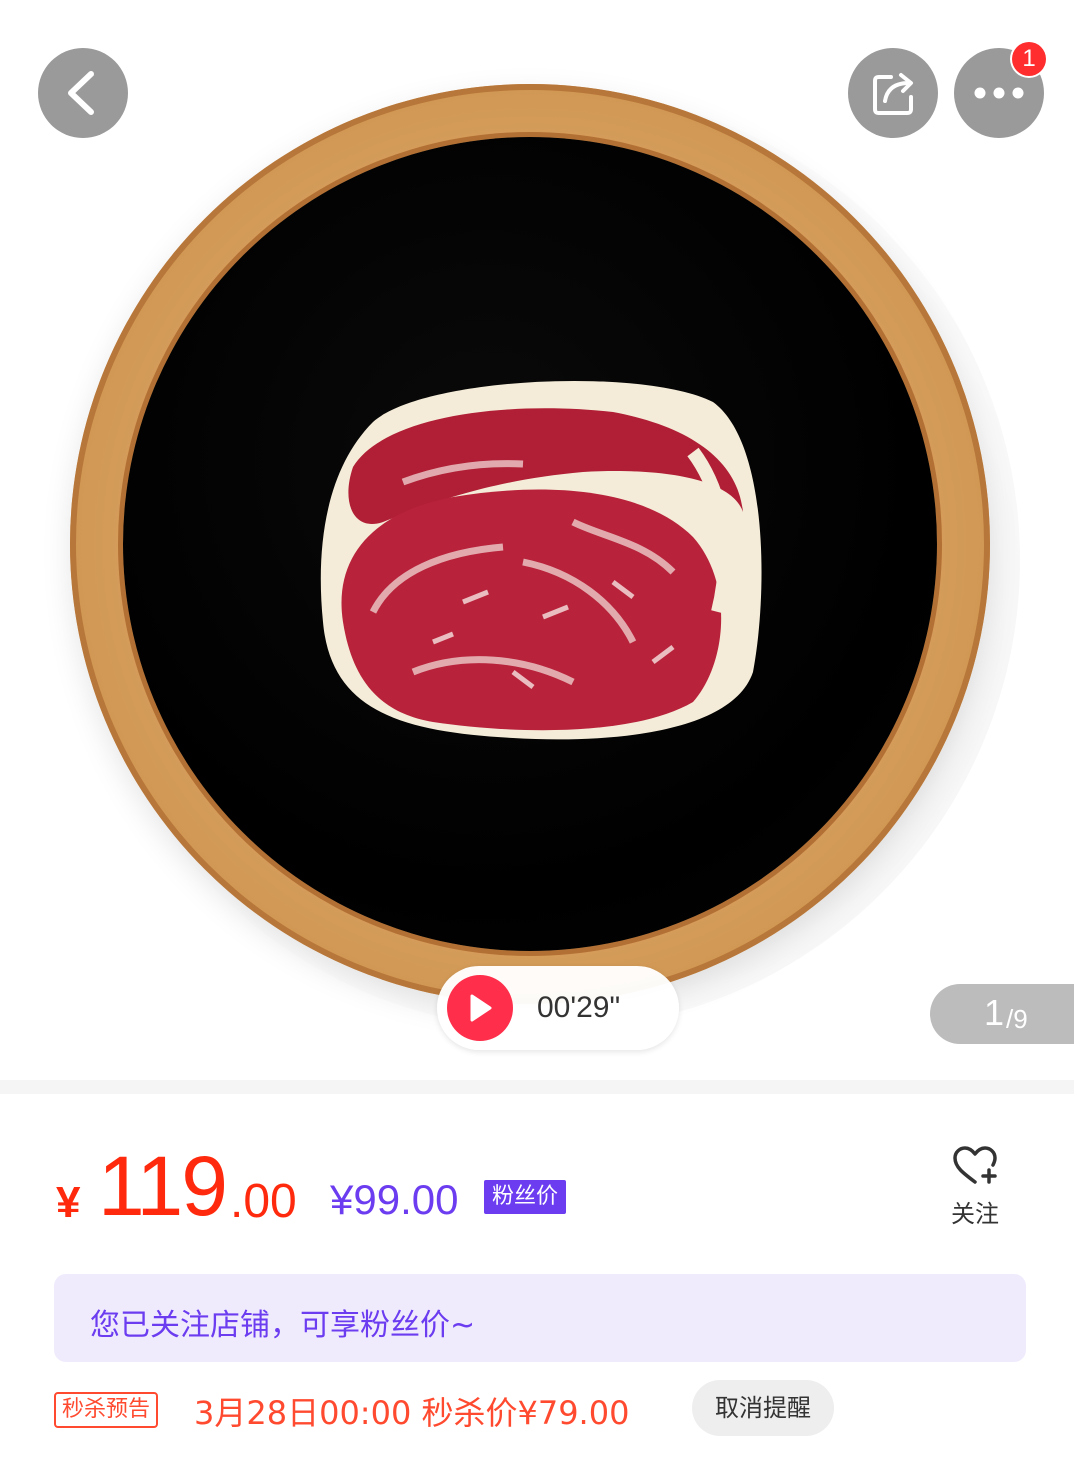  What do you see at coordinates (540, 1318) in the screenshot?
I see `fans-notice-banner: 您已关注店铺，可享粉丝价~` at bounding box center [540, 1318].